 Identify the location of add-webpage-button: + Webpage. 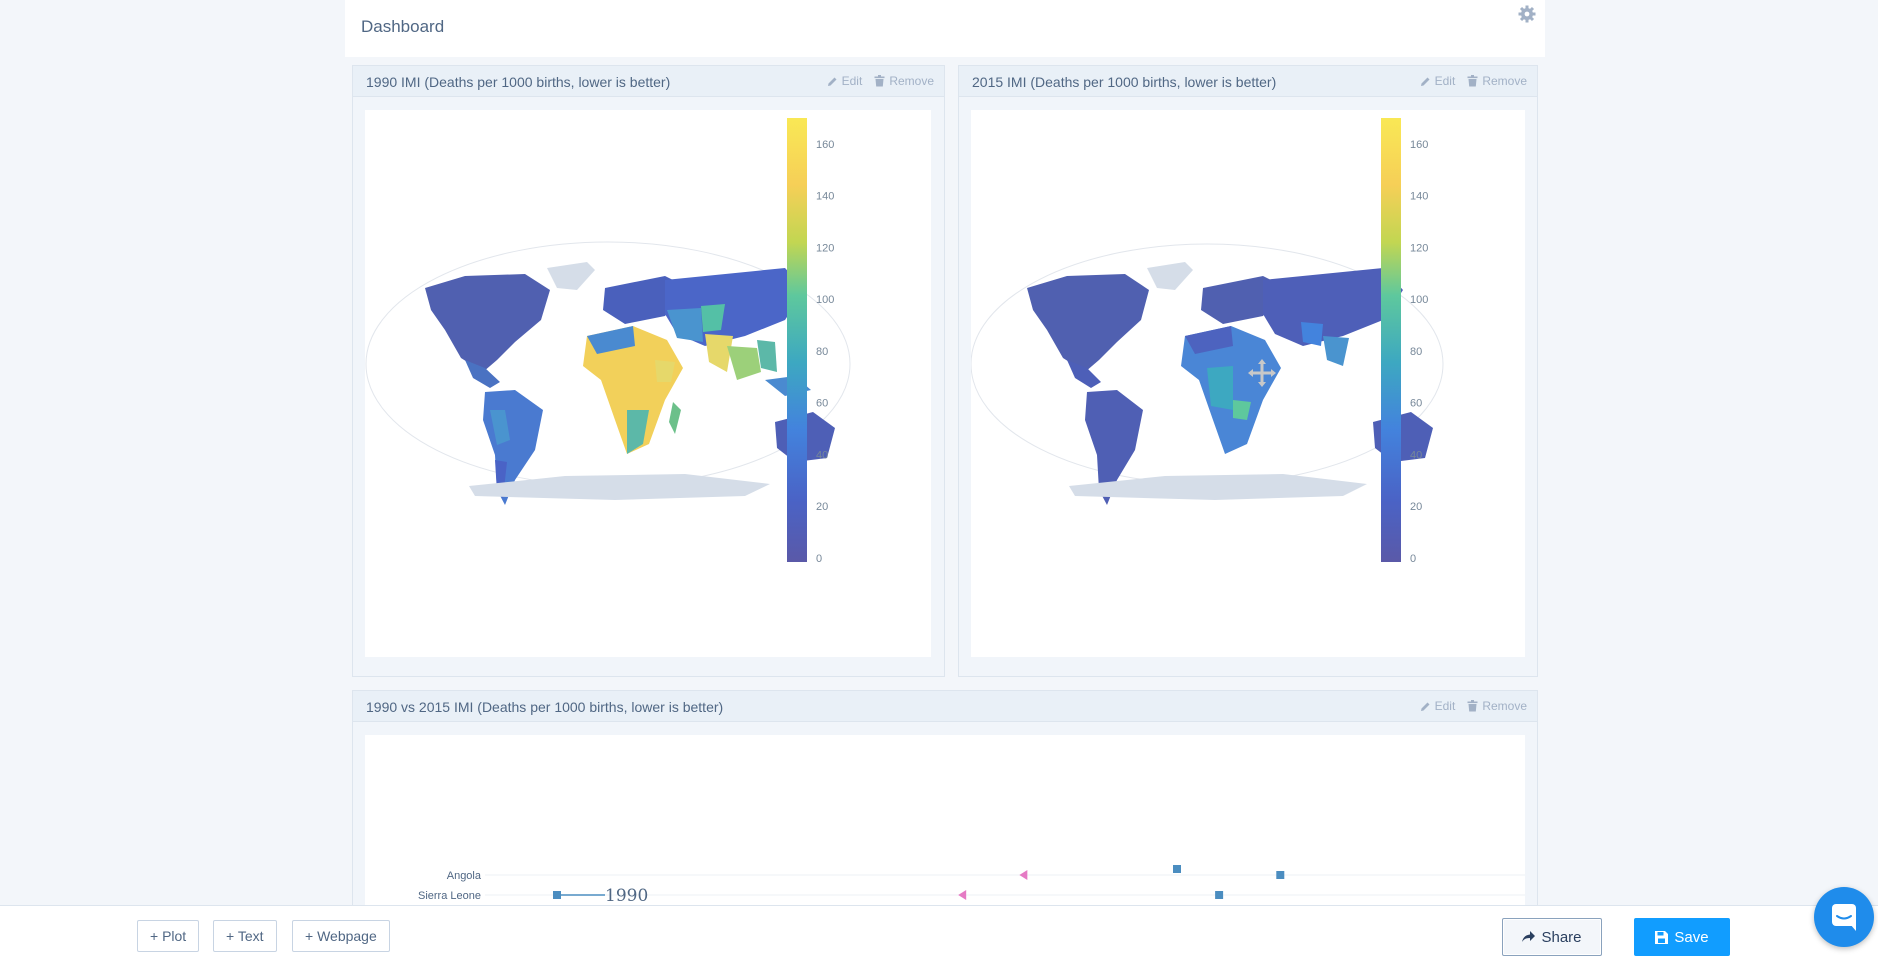
(341, 936).